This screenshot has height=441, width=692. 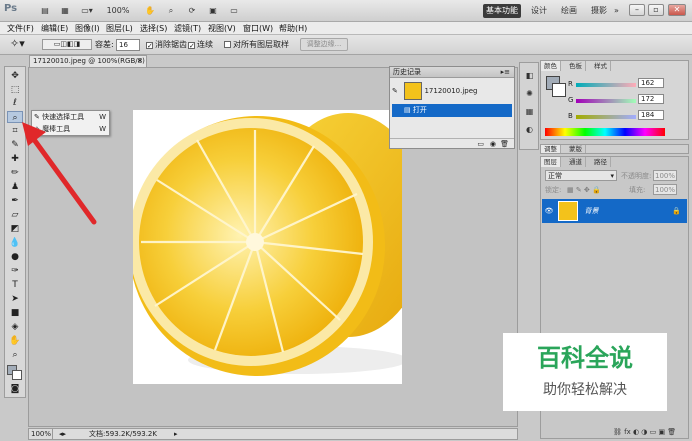 I want to click on move-tool-icon: ✥, so click(x=15, y=76).